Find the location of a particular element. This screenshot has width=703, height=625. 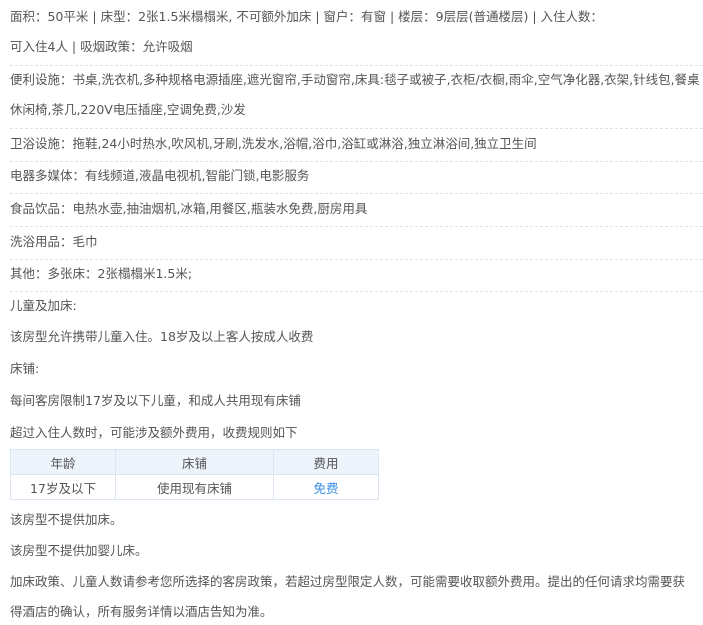

fee-table-cell-bed: 使用现有床铺 is located at coordinates (194, 487).